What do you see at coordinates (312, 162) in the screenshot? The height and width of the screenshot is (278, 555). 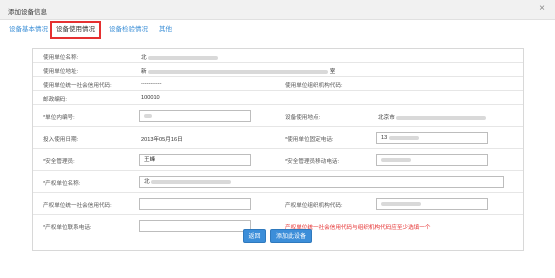 I see `safety-mobile-label: *安全管理员移动电话:` at bounding box center [312, 162].